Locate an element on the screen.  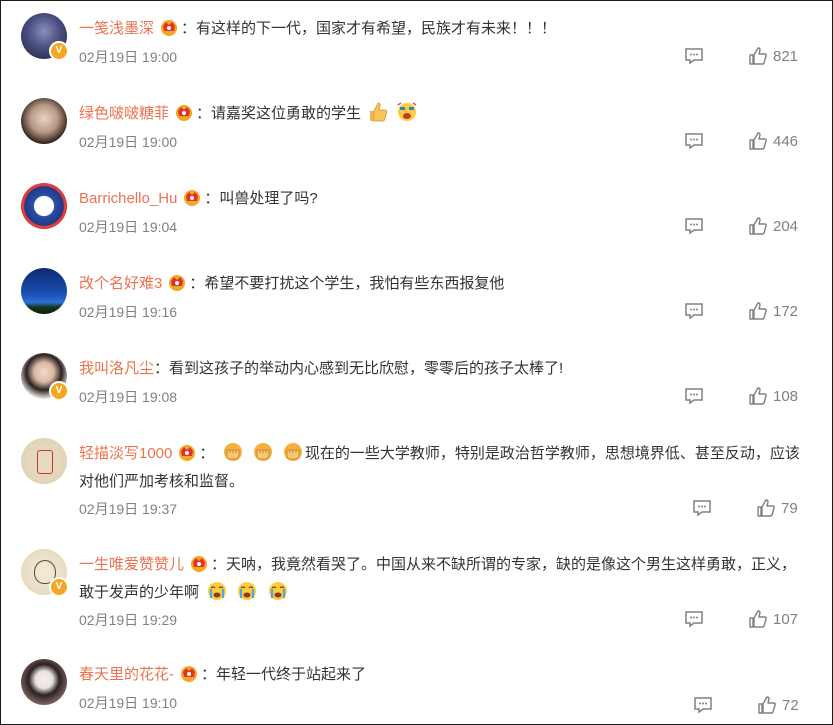
comment-text: ：希望不要打扰这个学生，我怕有些东西报复他 is located at coordinates (347, 283).